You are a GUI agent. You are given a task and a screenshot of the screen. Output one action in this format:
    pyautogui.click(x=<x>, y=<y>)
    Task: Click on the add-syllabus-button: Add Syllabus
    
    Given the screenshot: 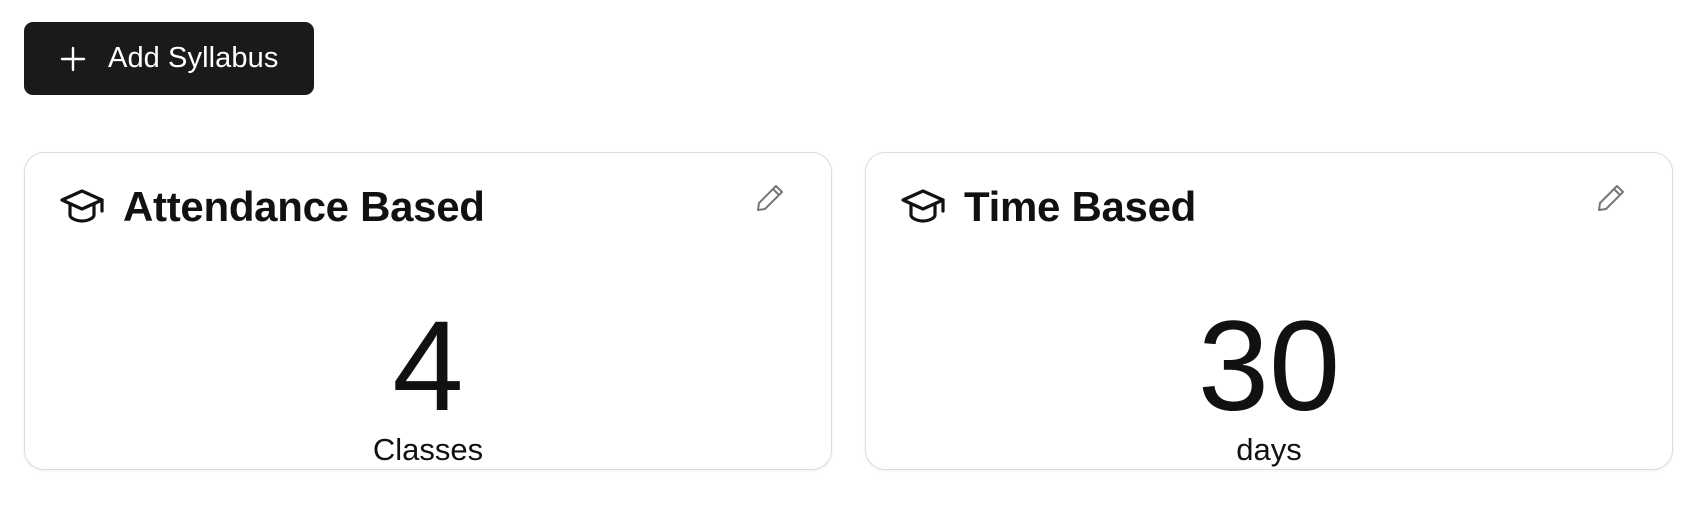 What is the action you would take?
    pyautogui.click(x=169, y=58)
    